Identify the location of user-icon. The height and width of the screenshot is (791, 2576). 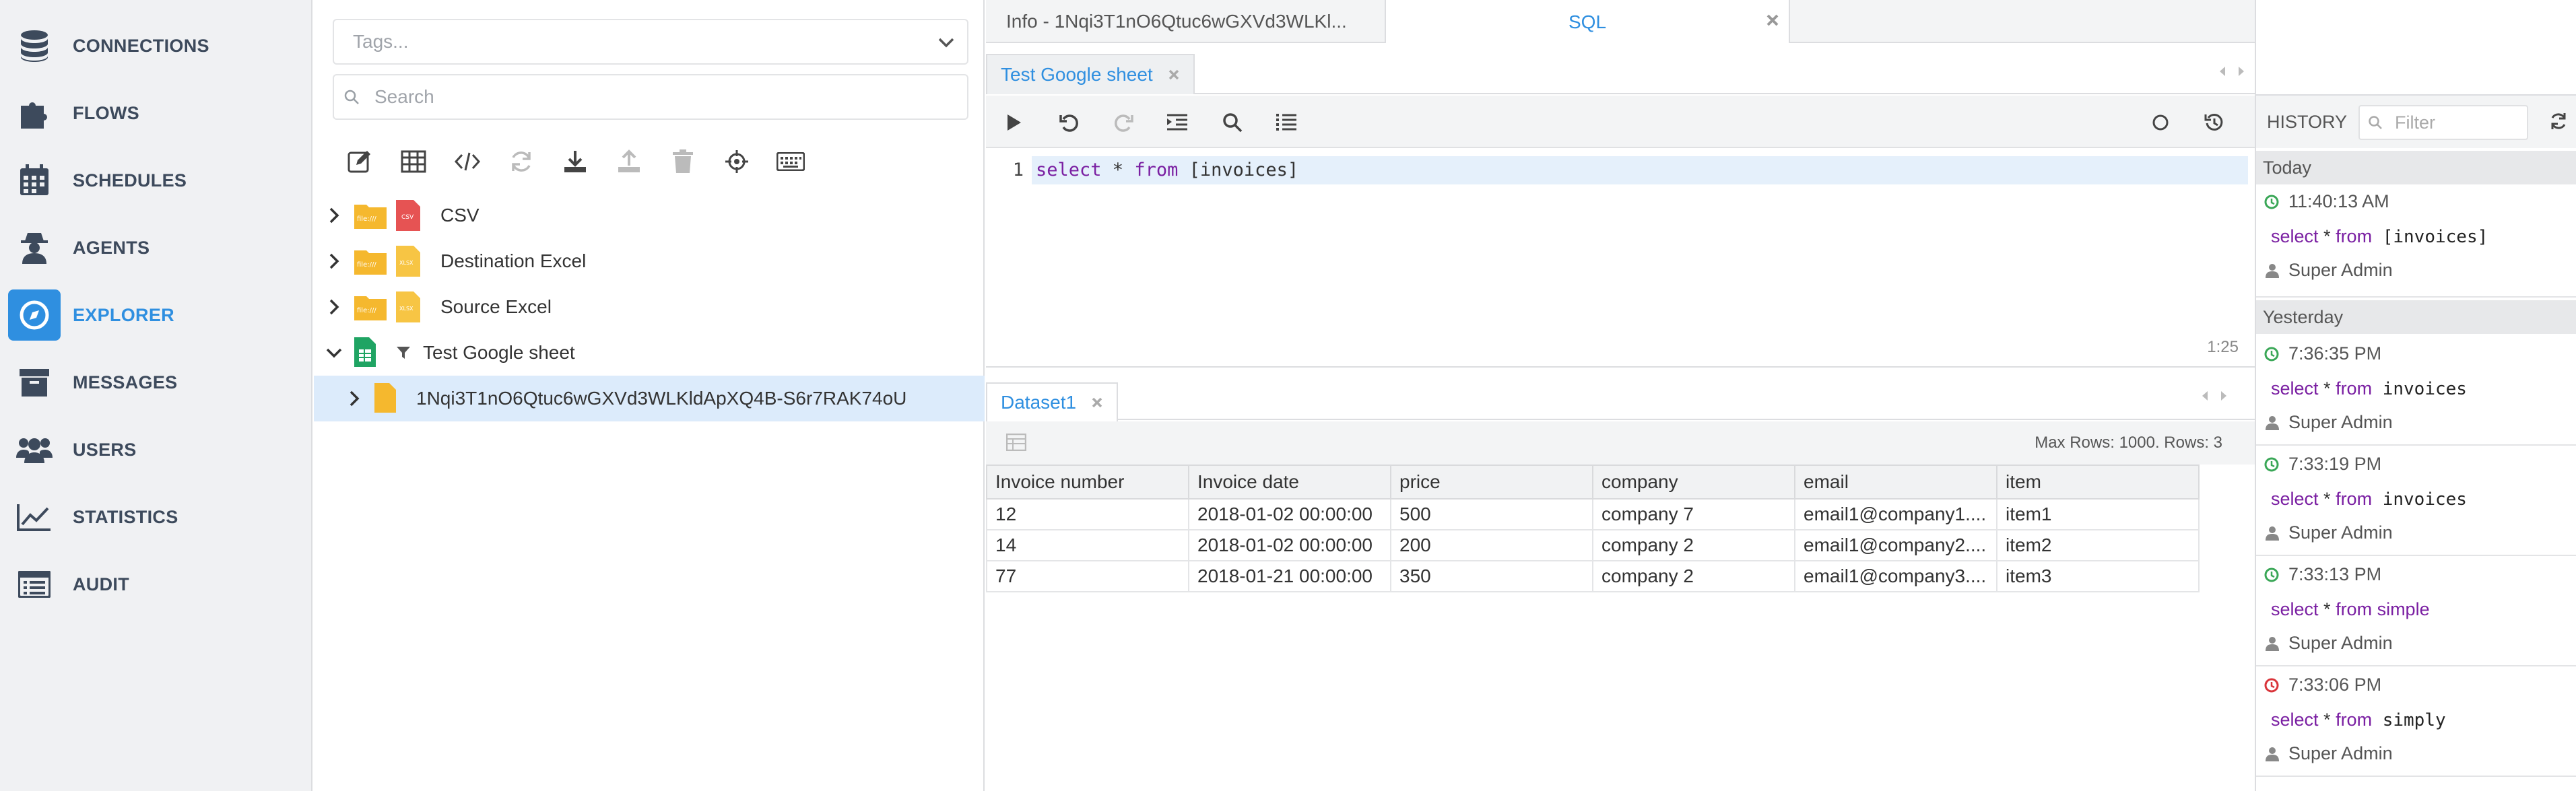
(2272, 533).